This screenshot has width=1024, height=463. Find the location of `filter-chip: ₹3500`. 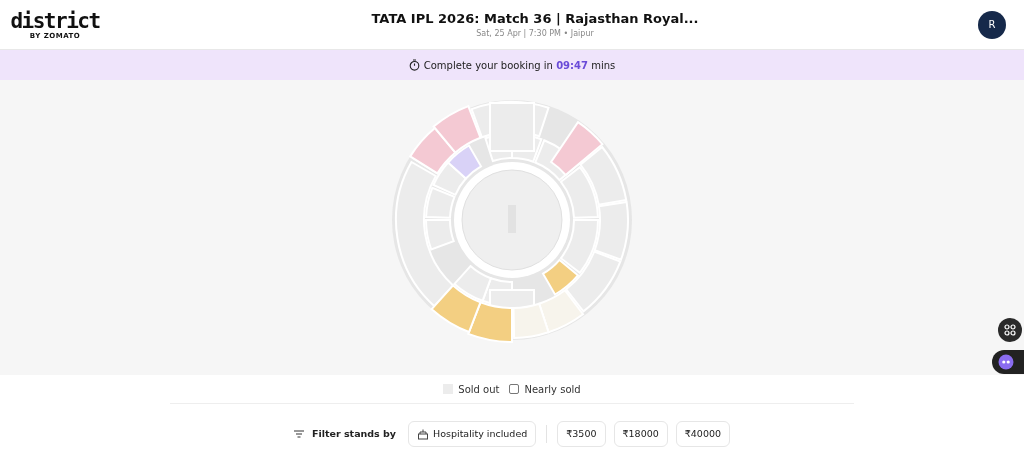

filter-chip: ₹3500 is located at coordinates (581, 433).